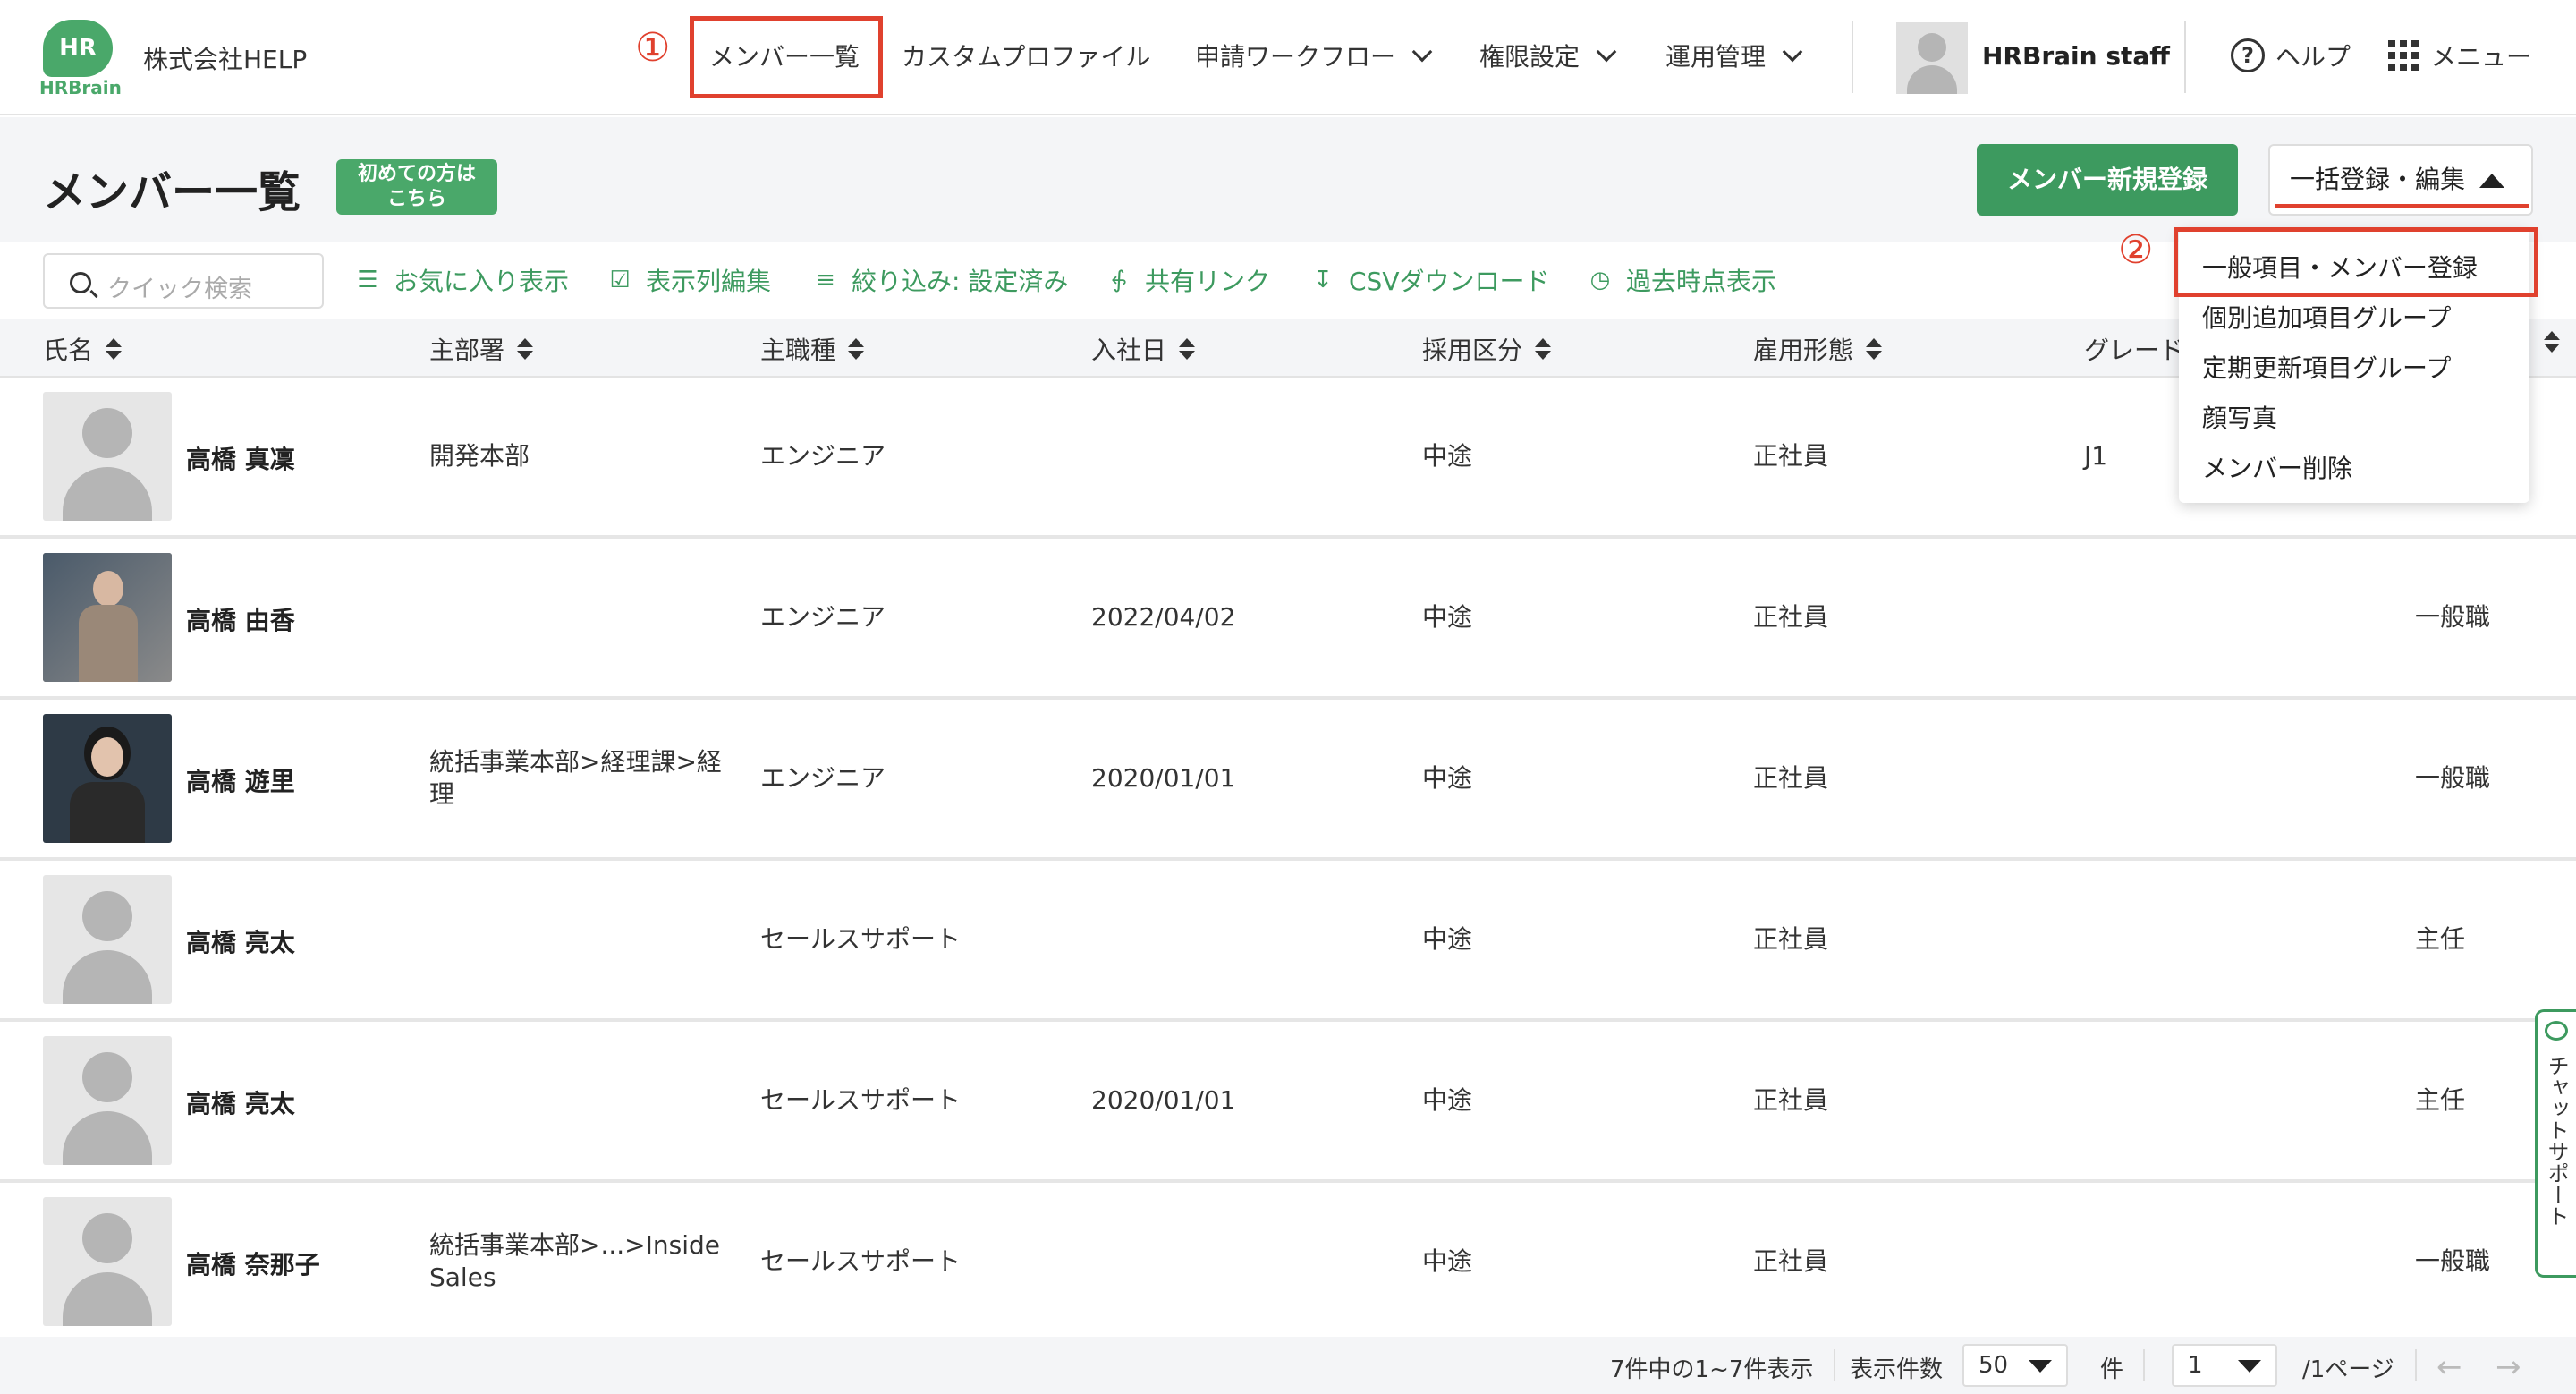 This screenshot has width=2576, height=1394. Describe the element at coordinates (1852, 57) in the screenshot. I see `header-divider` at that location.